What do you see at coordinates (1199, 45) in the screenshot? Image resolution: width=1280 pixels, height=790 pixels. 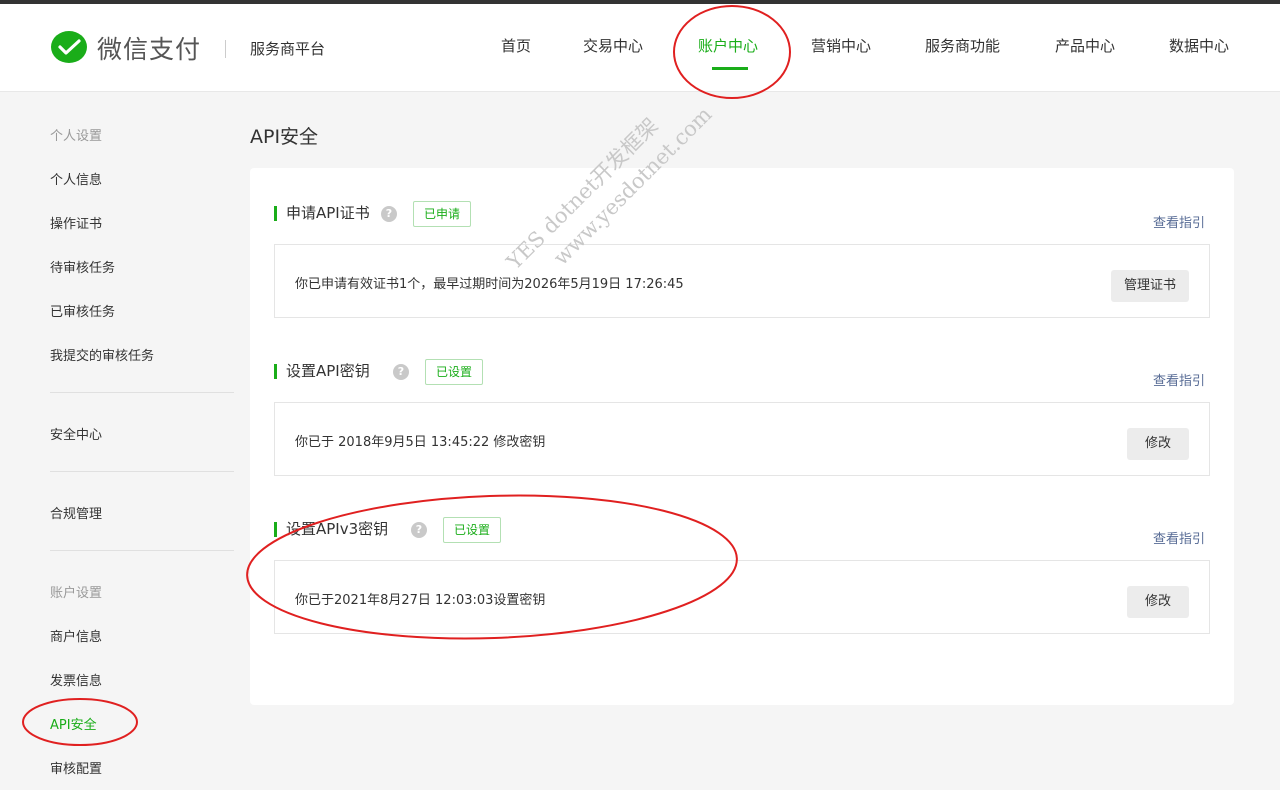 I see `nav-data-center: 数据中心` at bounding box center [1199, 45].